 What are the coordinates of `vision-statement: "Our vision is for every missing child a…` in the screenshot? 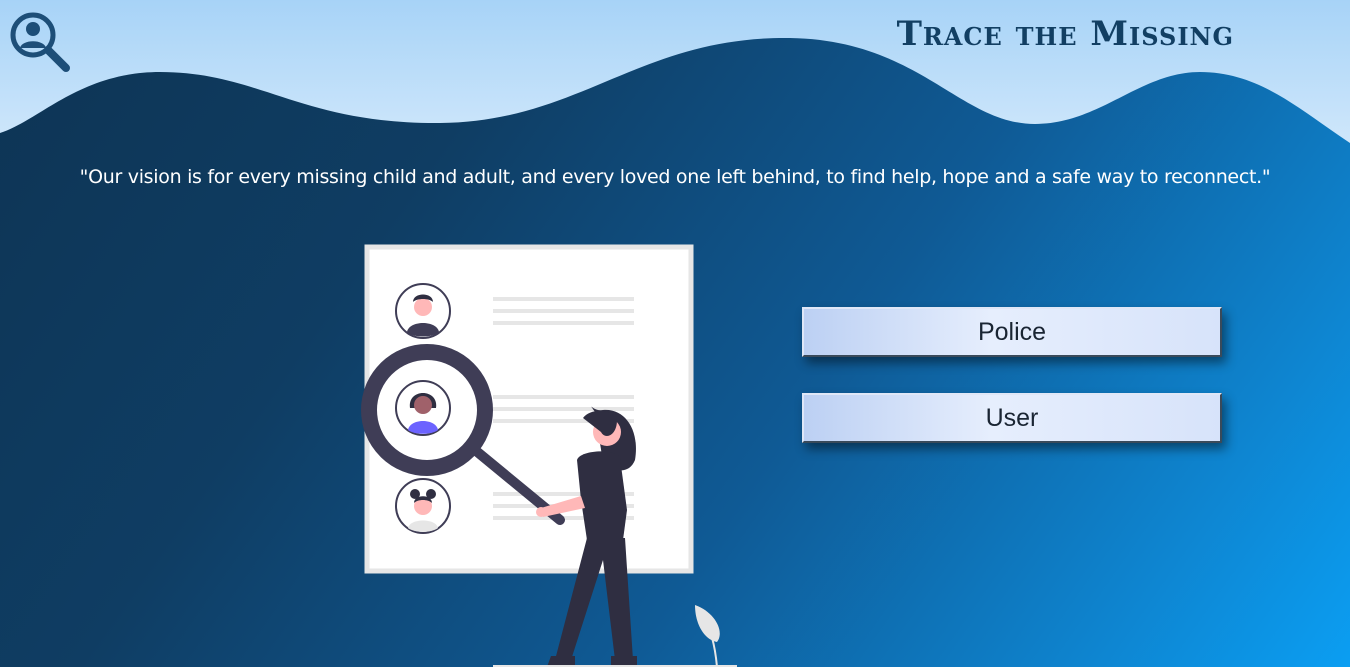 It's located at (675, 177).